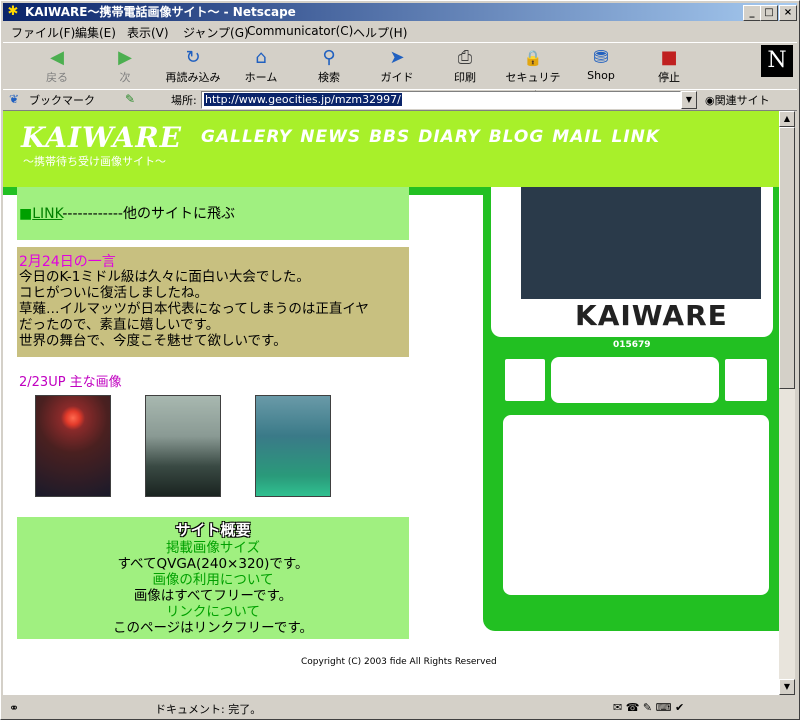  I want to click on bookmark-icon: ❦, so click(14, 99).